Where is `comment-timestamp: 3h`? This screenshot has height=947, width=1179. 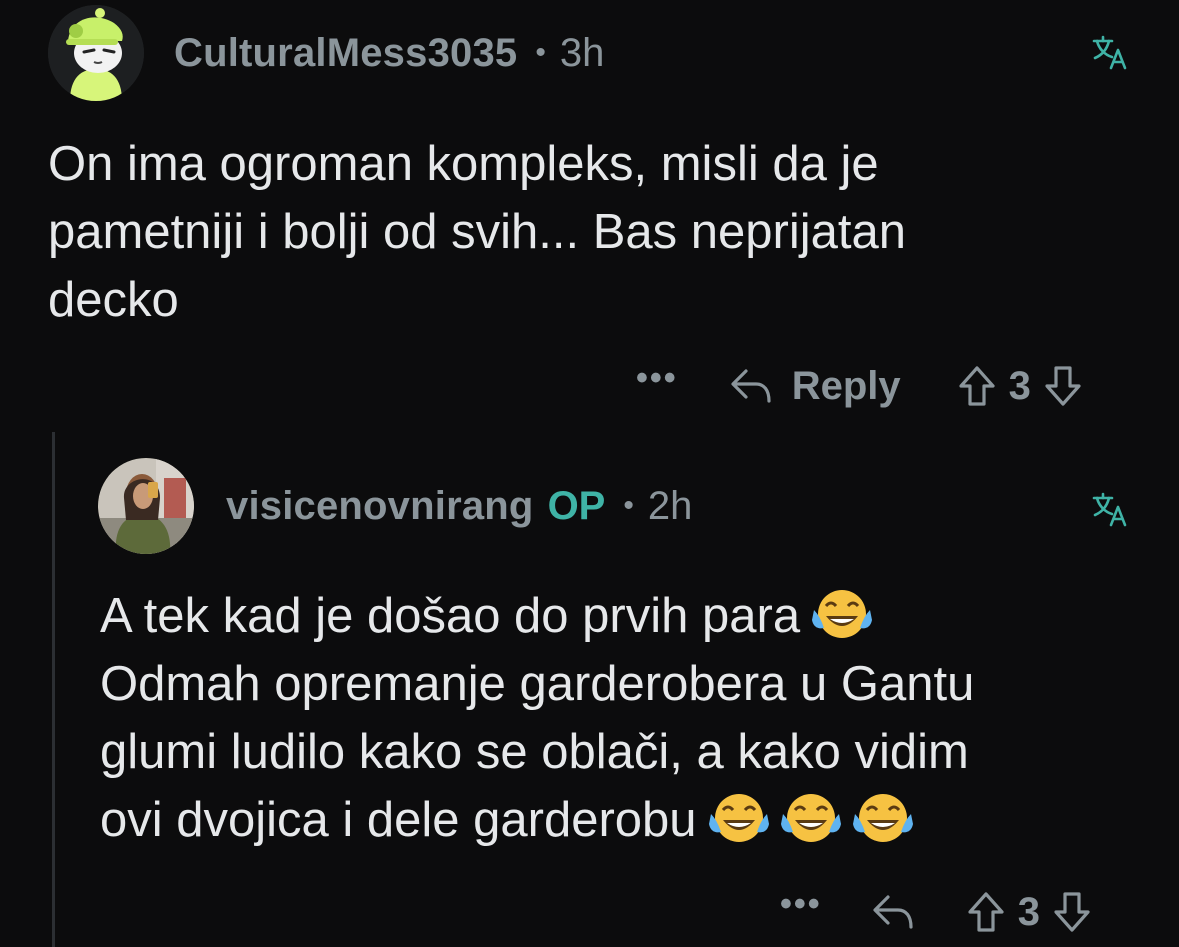
comment-timestamp: 3h is located at coordinates (582, 52).